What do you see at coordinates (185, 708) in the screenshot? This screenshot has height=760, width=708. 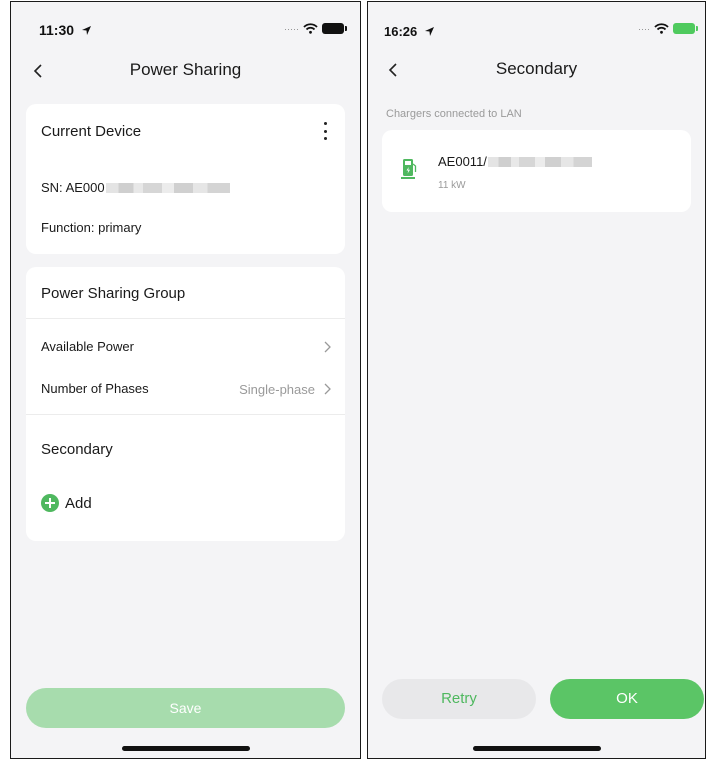 I see `save-button: Save` at bounding box center [185, 708].